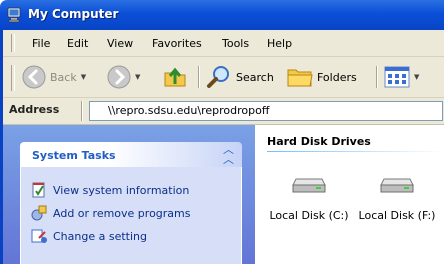  I want to click on search-label: Search, so click(255, 77).